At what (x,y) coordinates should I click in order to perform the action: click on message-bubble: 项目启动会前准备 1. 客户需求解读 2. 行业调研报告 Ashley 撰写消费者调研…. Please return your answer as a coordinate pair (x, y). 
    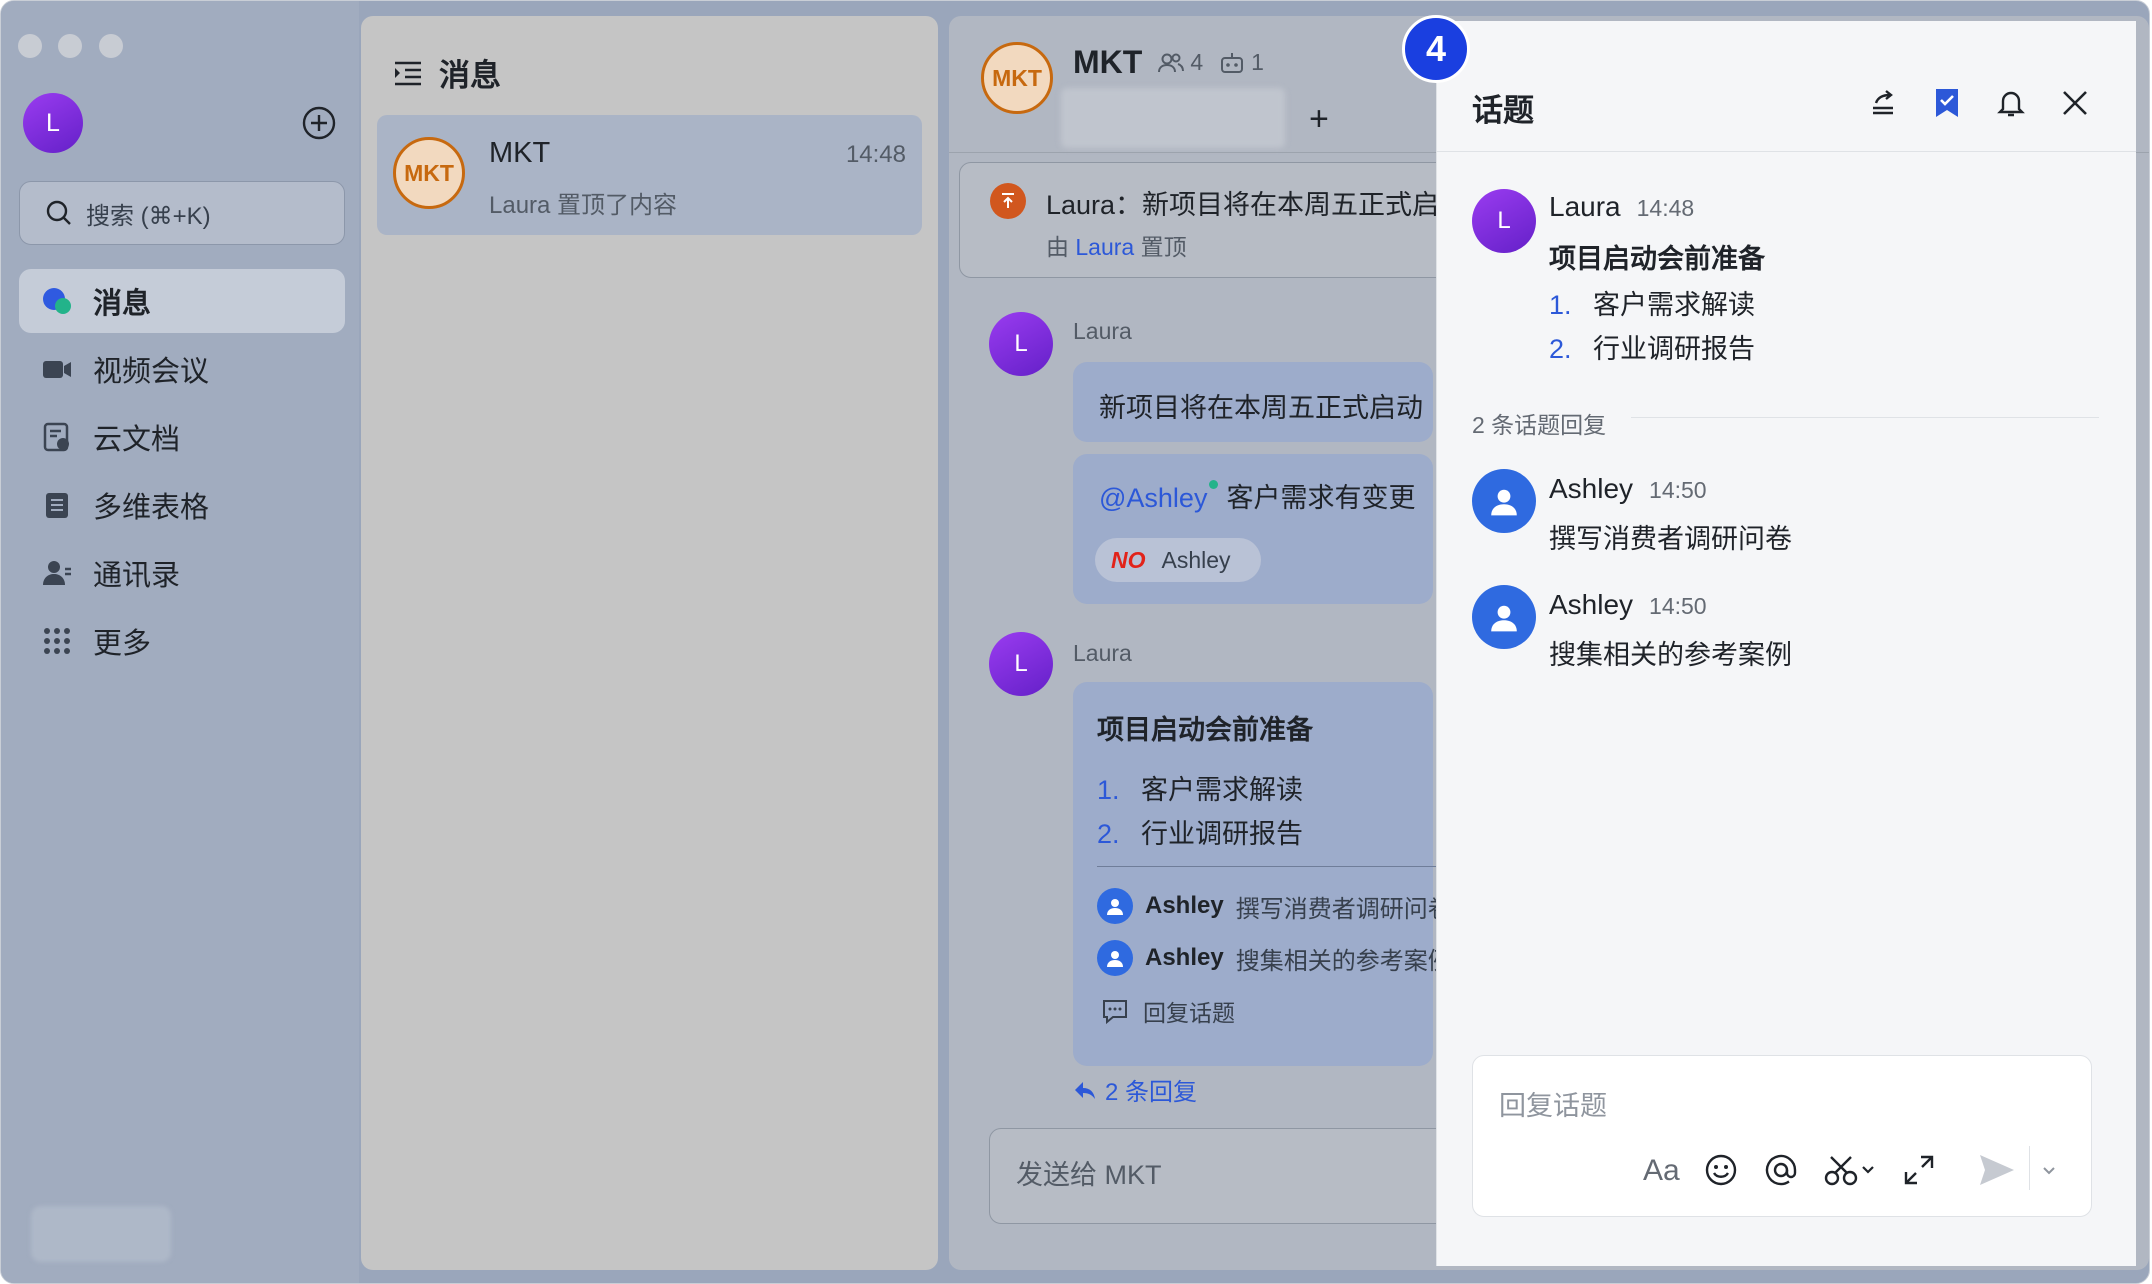
    Looking at the image, I should click on (1262, 874).